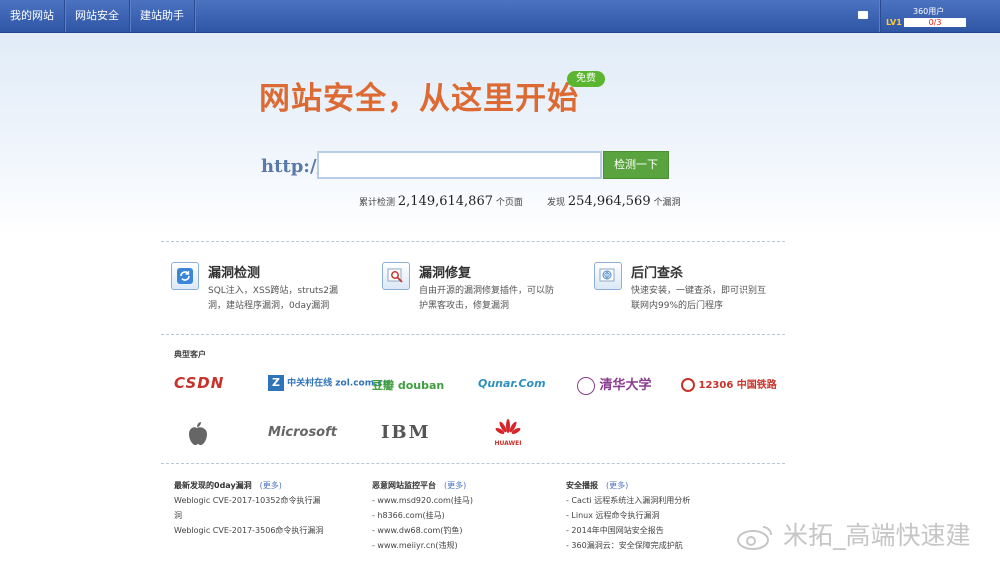 The width and height of the screenshot is (1000, 562). Describe the element at coordinates (199, 383) in the screenshot. I see `logo-csdn: CSDN` at that location.